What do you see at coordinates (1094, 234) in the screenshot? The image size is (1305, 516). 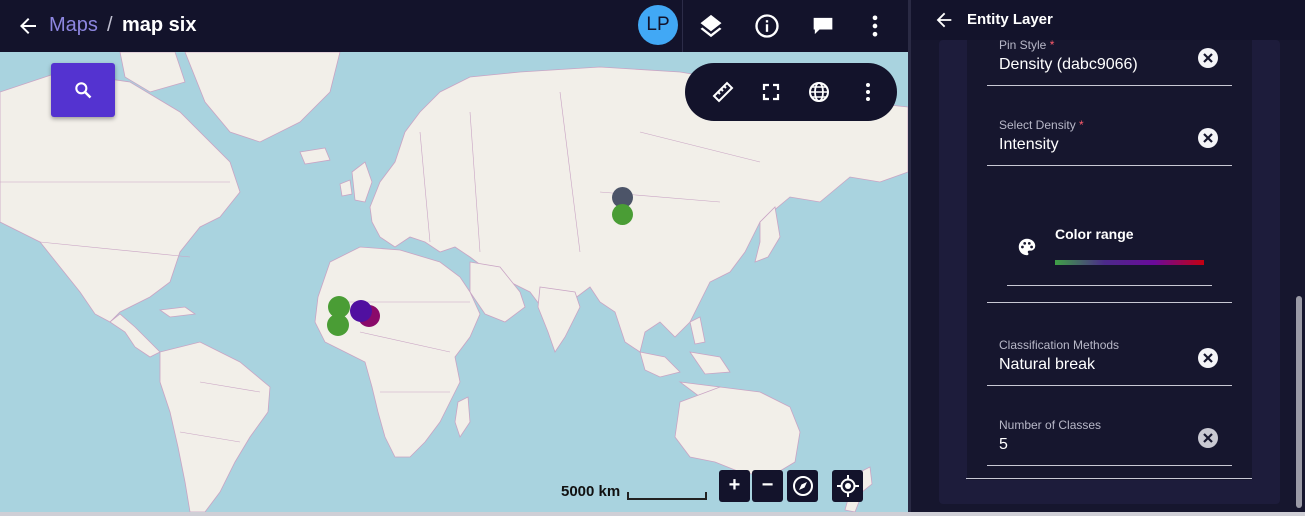 I see `color-range-label: Color range` at bounding box center [1094, 234].